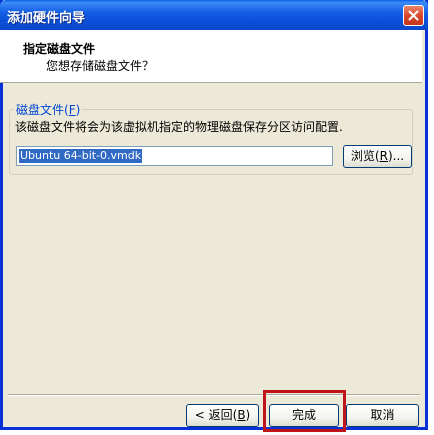 The height and width of the screenshot is (435, 434). I want to click on close-button, so click(413, 15).